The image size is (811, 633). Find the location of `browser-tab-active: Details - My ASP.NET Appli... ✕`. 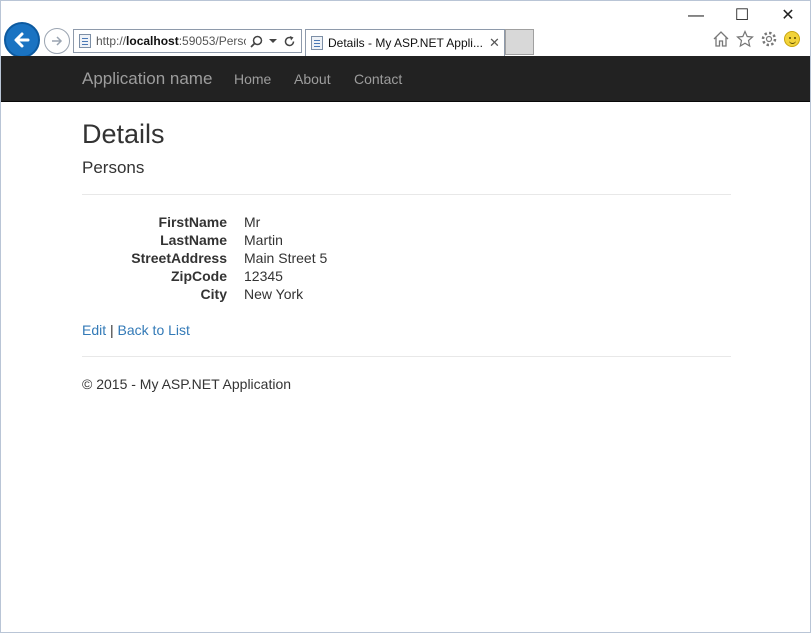

browser-tab-active: Details - My ASP.NET Appli... ✕ is located at coordinates (405, 42).